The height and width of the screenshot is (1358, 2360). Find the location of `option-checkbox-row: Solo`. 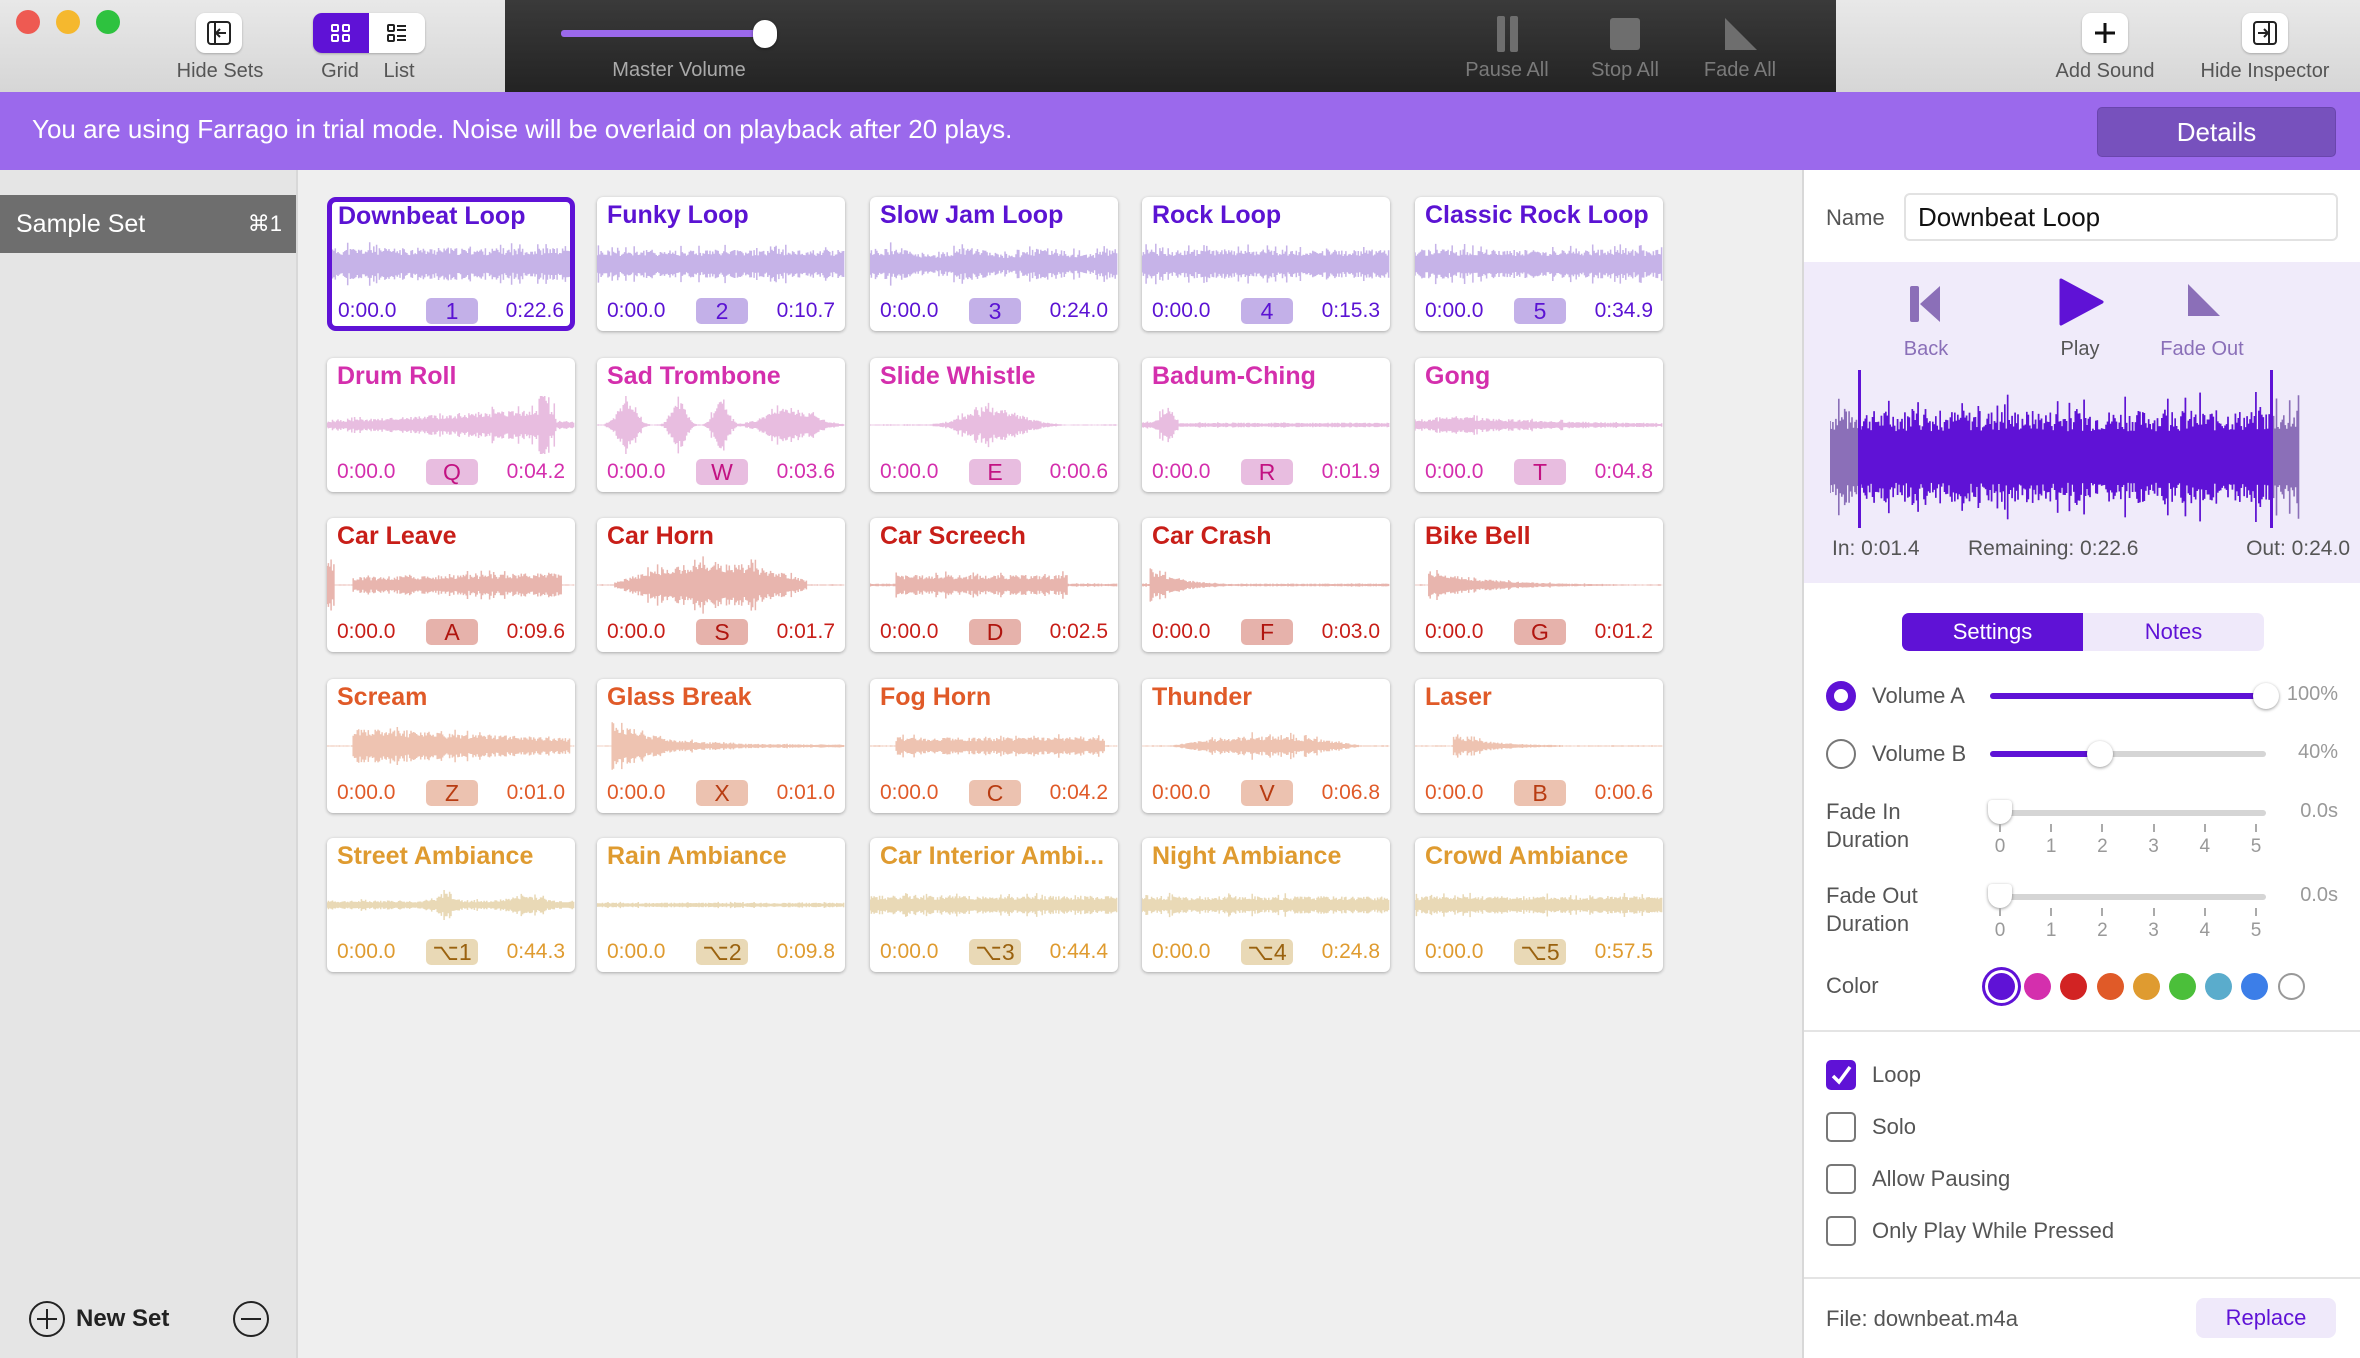

option-checkbox-row: Solo is located at coordinates (1871, 1127).